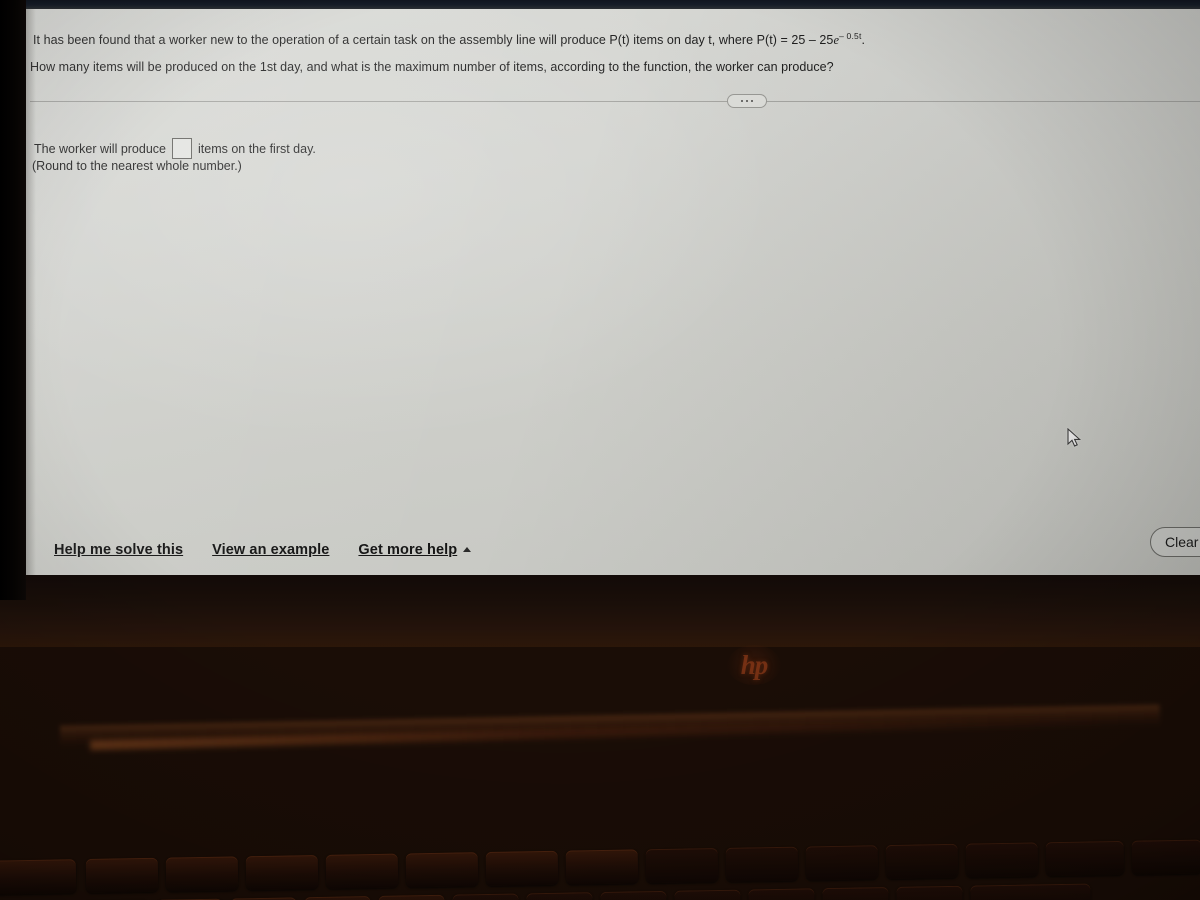  I want to click on key-f10-next, so click(842, 863).